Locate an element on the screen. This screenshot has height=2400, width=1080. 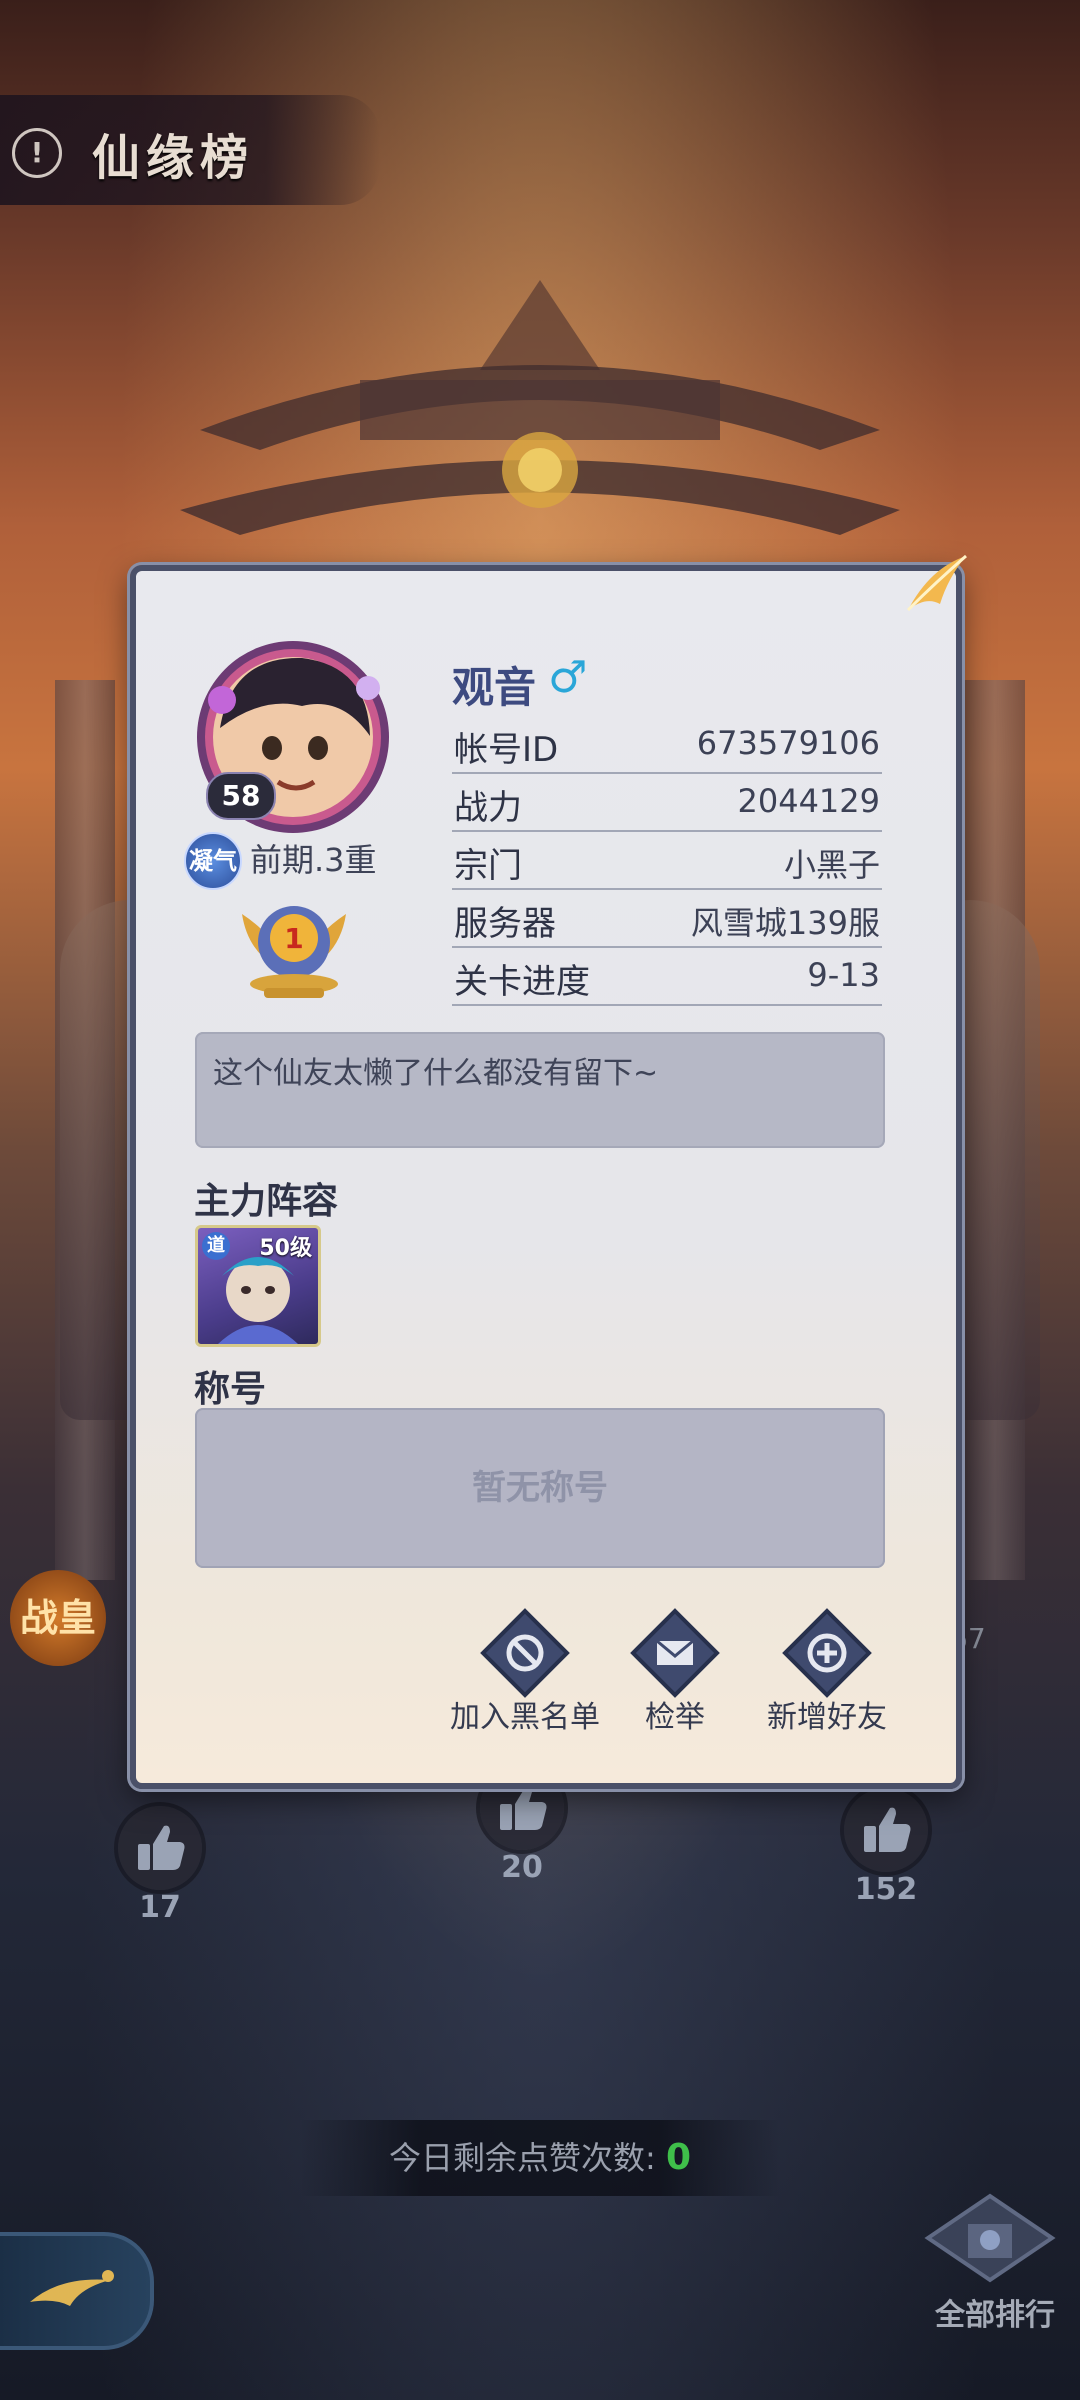
realm-icon: 凝气 is located at coordinates (213, 861).